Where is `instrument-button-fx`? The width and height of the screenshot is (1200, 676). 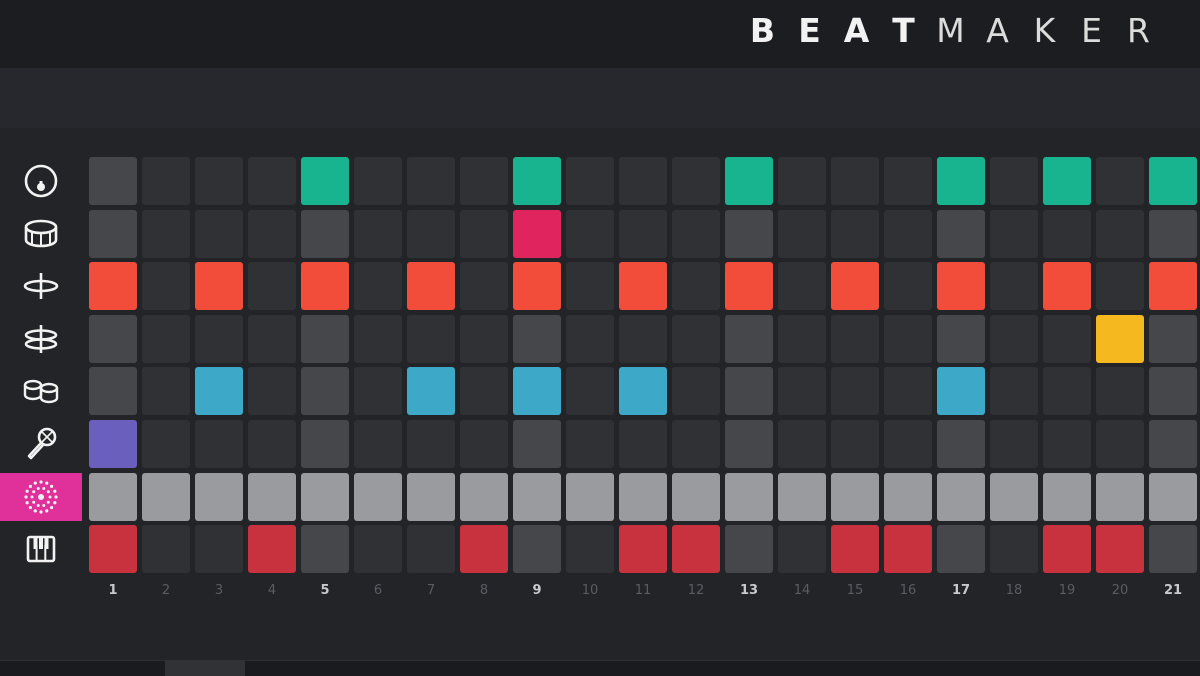
instrument-button-fx is located at coordinates (41, 497).